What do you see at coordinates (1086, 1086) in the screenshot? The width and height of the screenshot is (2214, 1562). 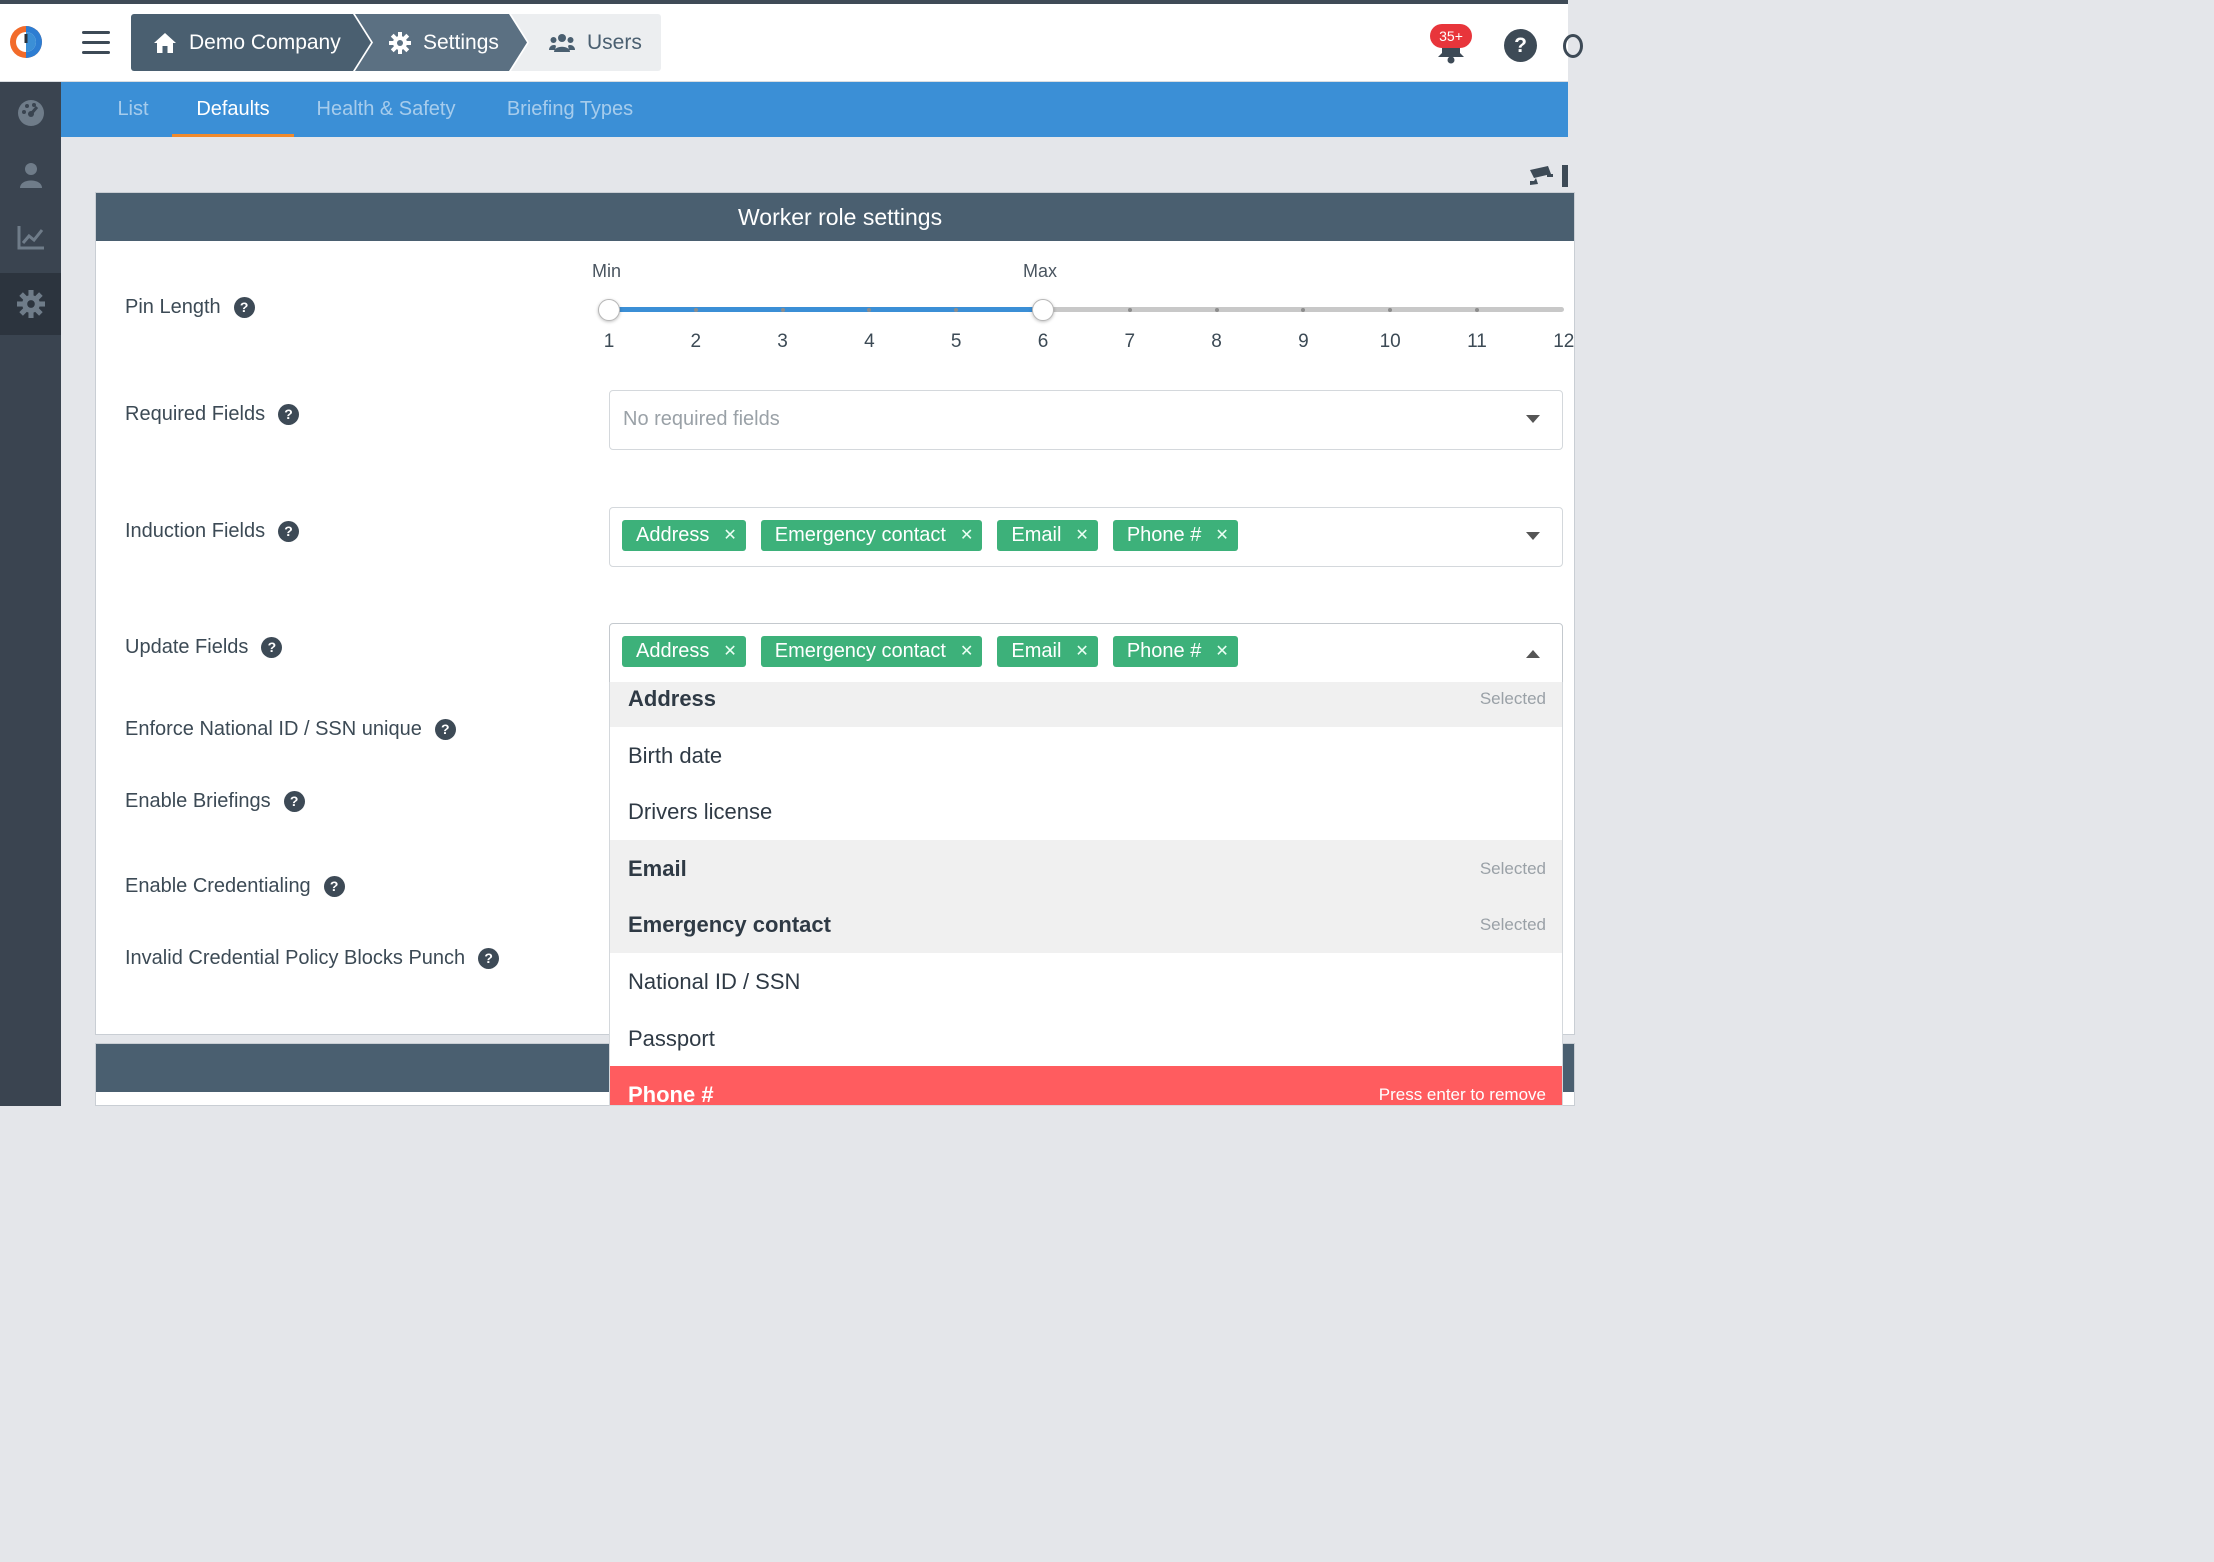 I see `option-phone: Phone # Press enter to remove` at bounding box center [1086, 1086].